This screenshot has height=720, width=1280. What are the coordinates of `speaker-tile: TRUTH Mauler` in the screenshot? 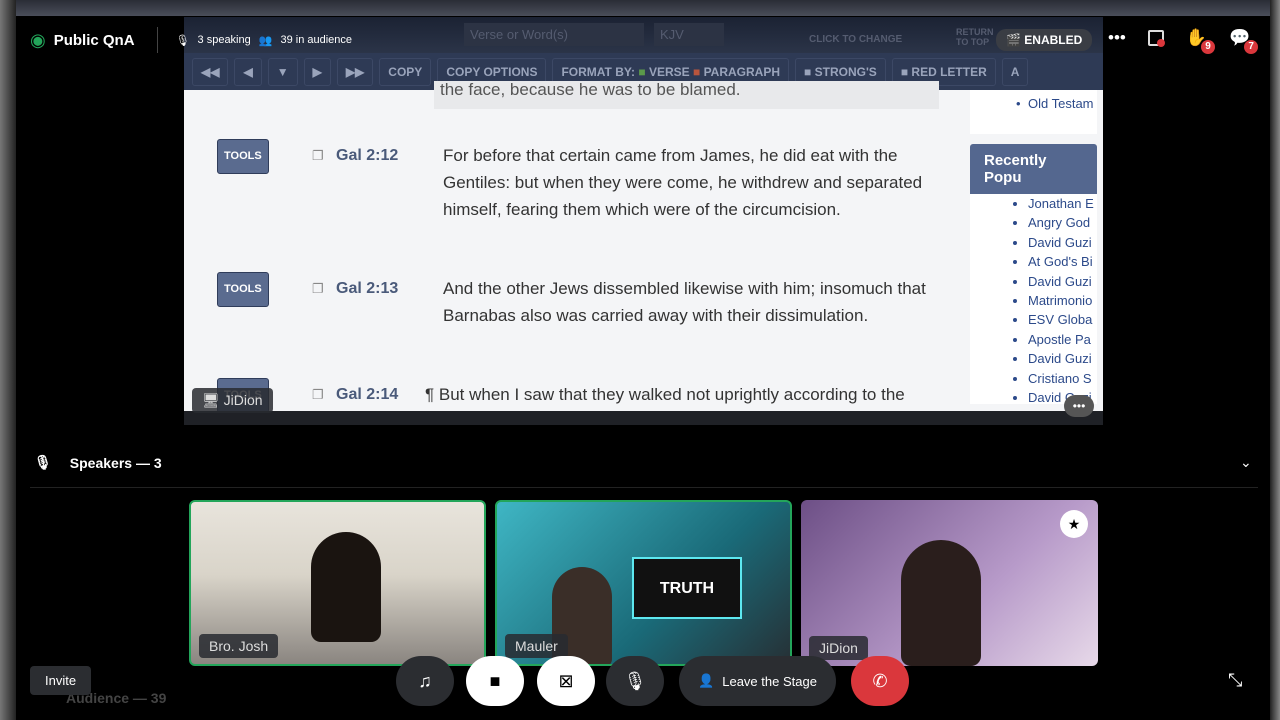 It's located at (643, 583).